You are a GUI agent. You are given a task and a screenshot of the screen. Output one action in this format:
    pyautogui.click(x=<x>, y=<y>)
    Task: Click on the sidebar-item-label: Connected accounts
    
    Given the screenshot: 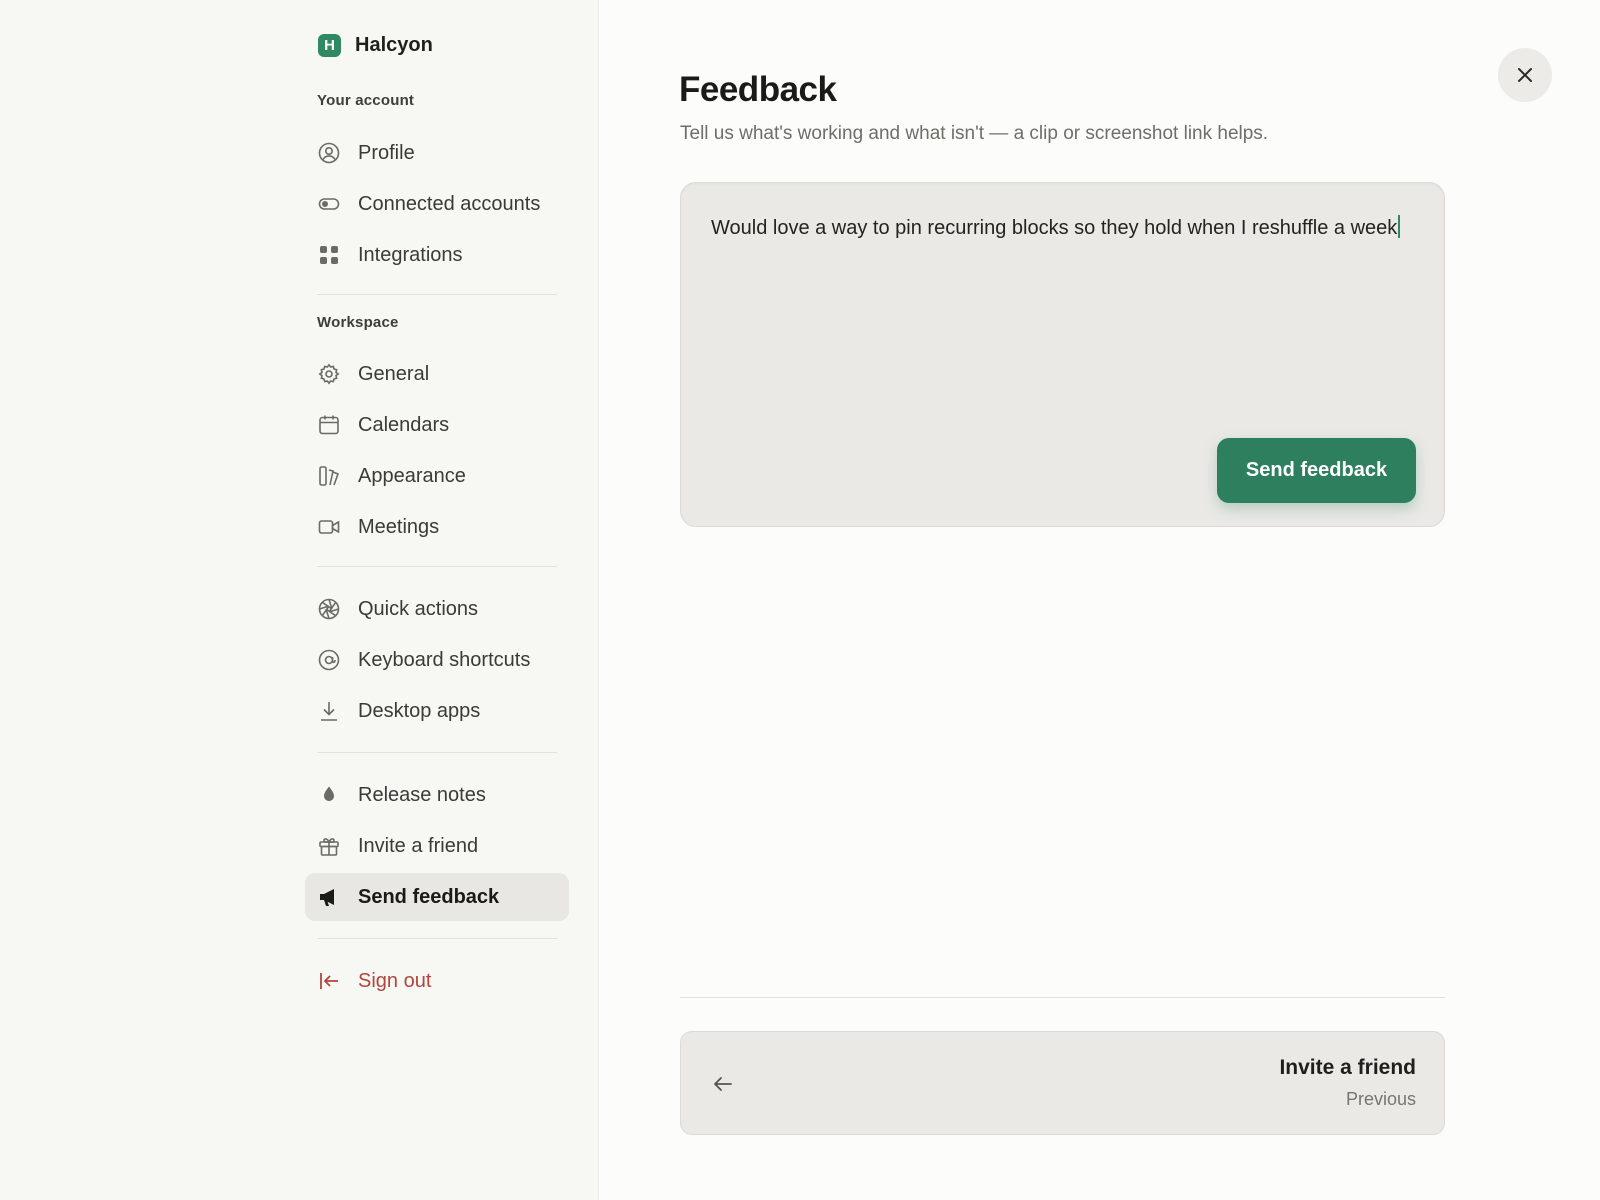 What is the action you would take?
    pyautogui.click(x=449, y=203)
    